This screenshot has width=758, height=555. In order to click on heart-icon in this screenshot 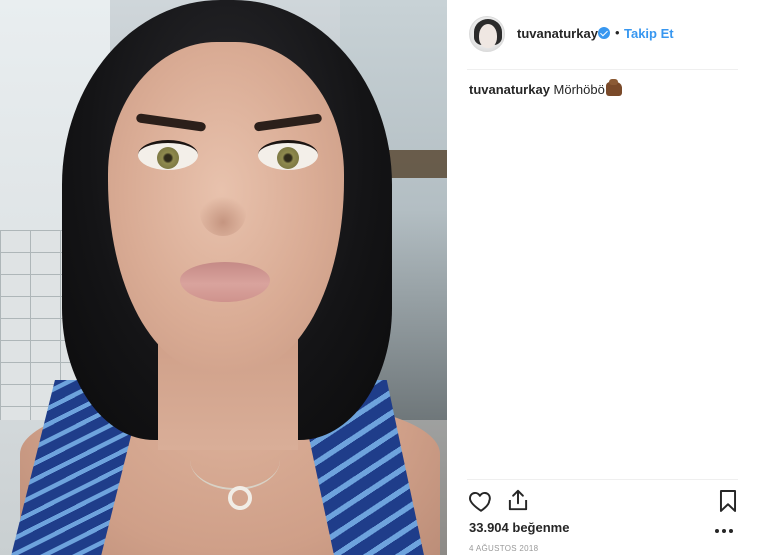, I will do `click(481, 501)`.